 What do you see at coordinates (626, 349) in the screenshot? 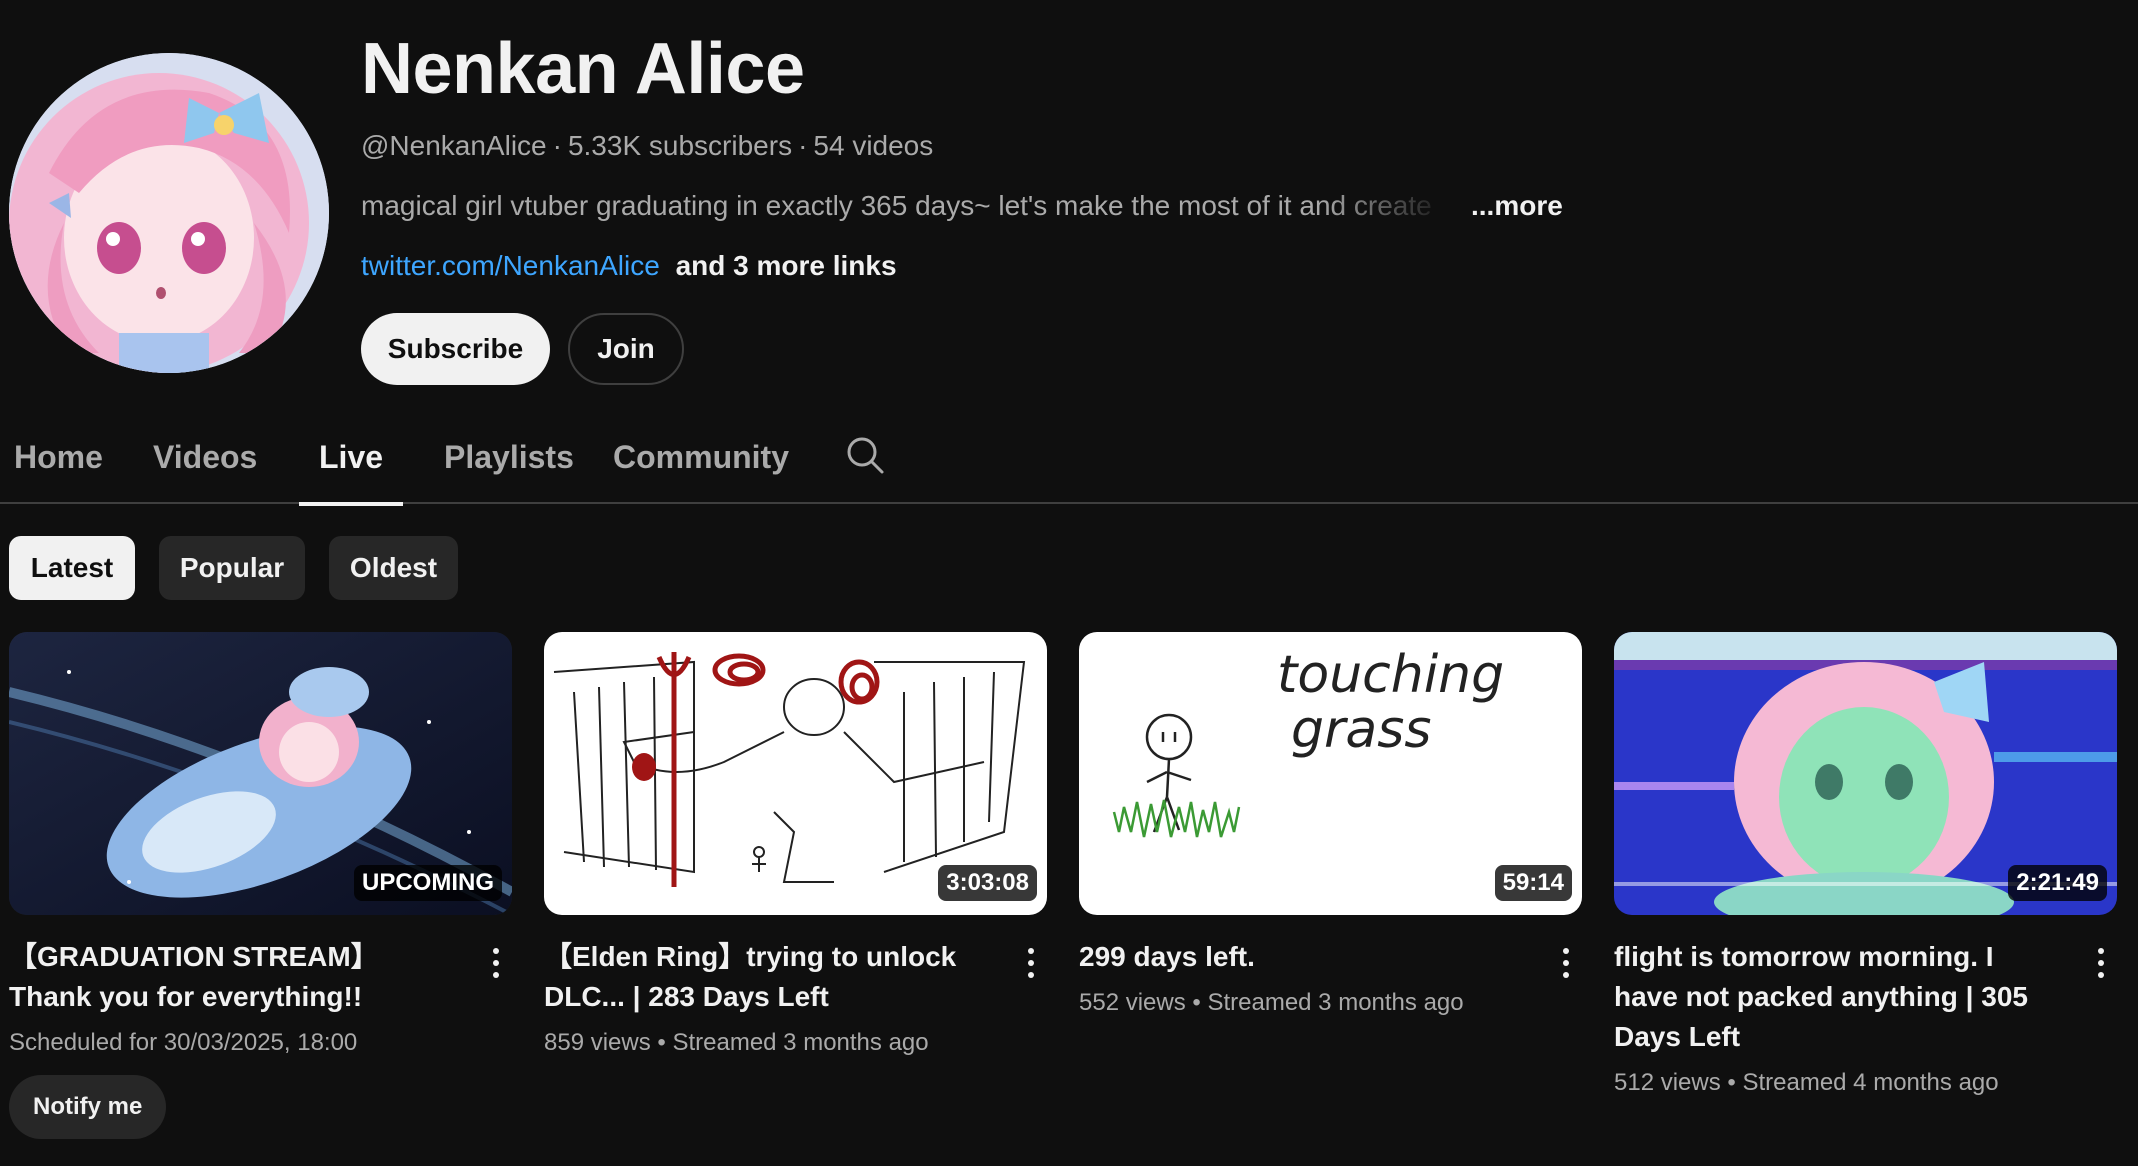
I see `join-button: Join` at bounding box center [626, 349].